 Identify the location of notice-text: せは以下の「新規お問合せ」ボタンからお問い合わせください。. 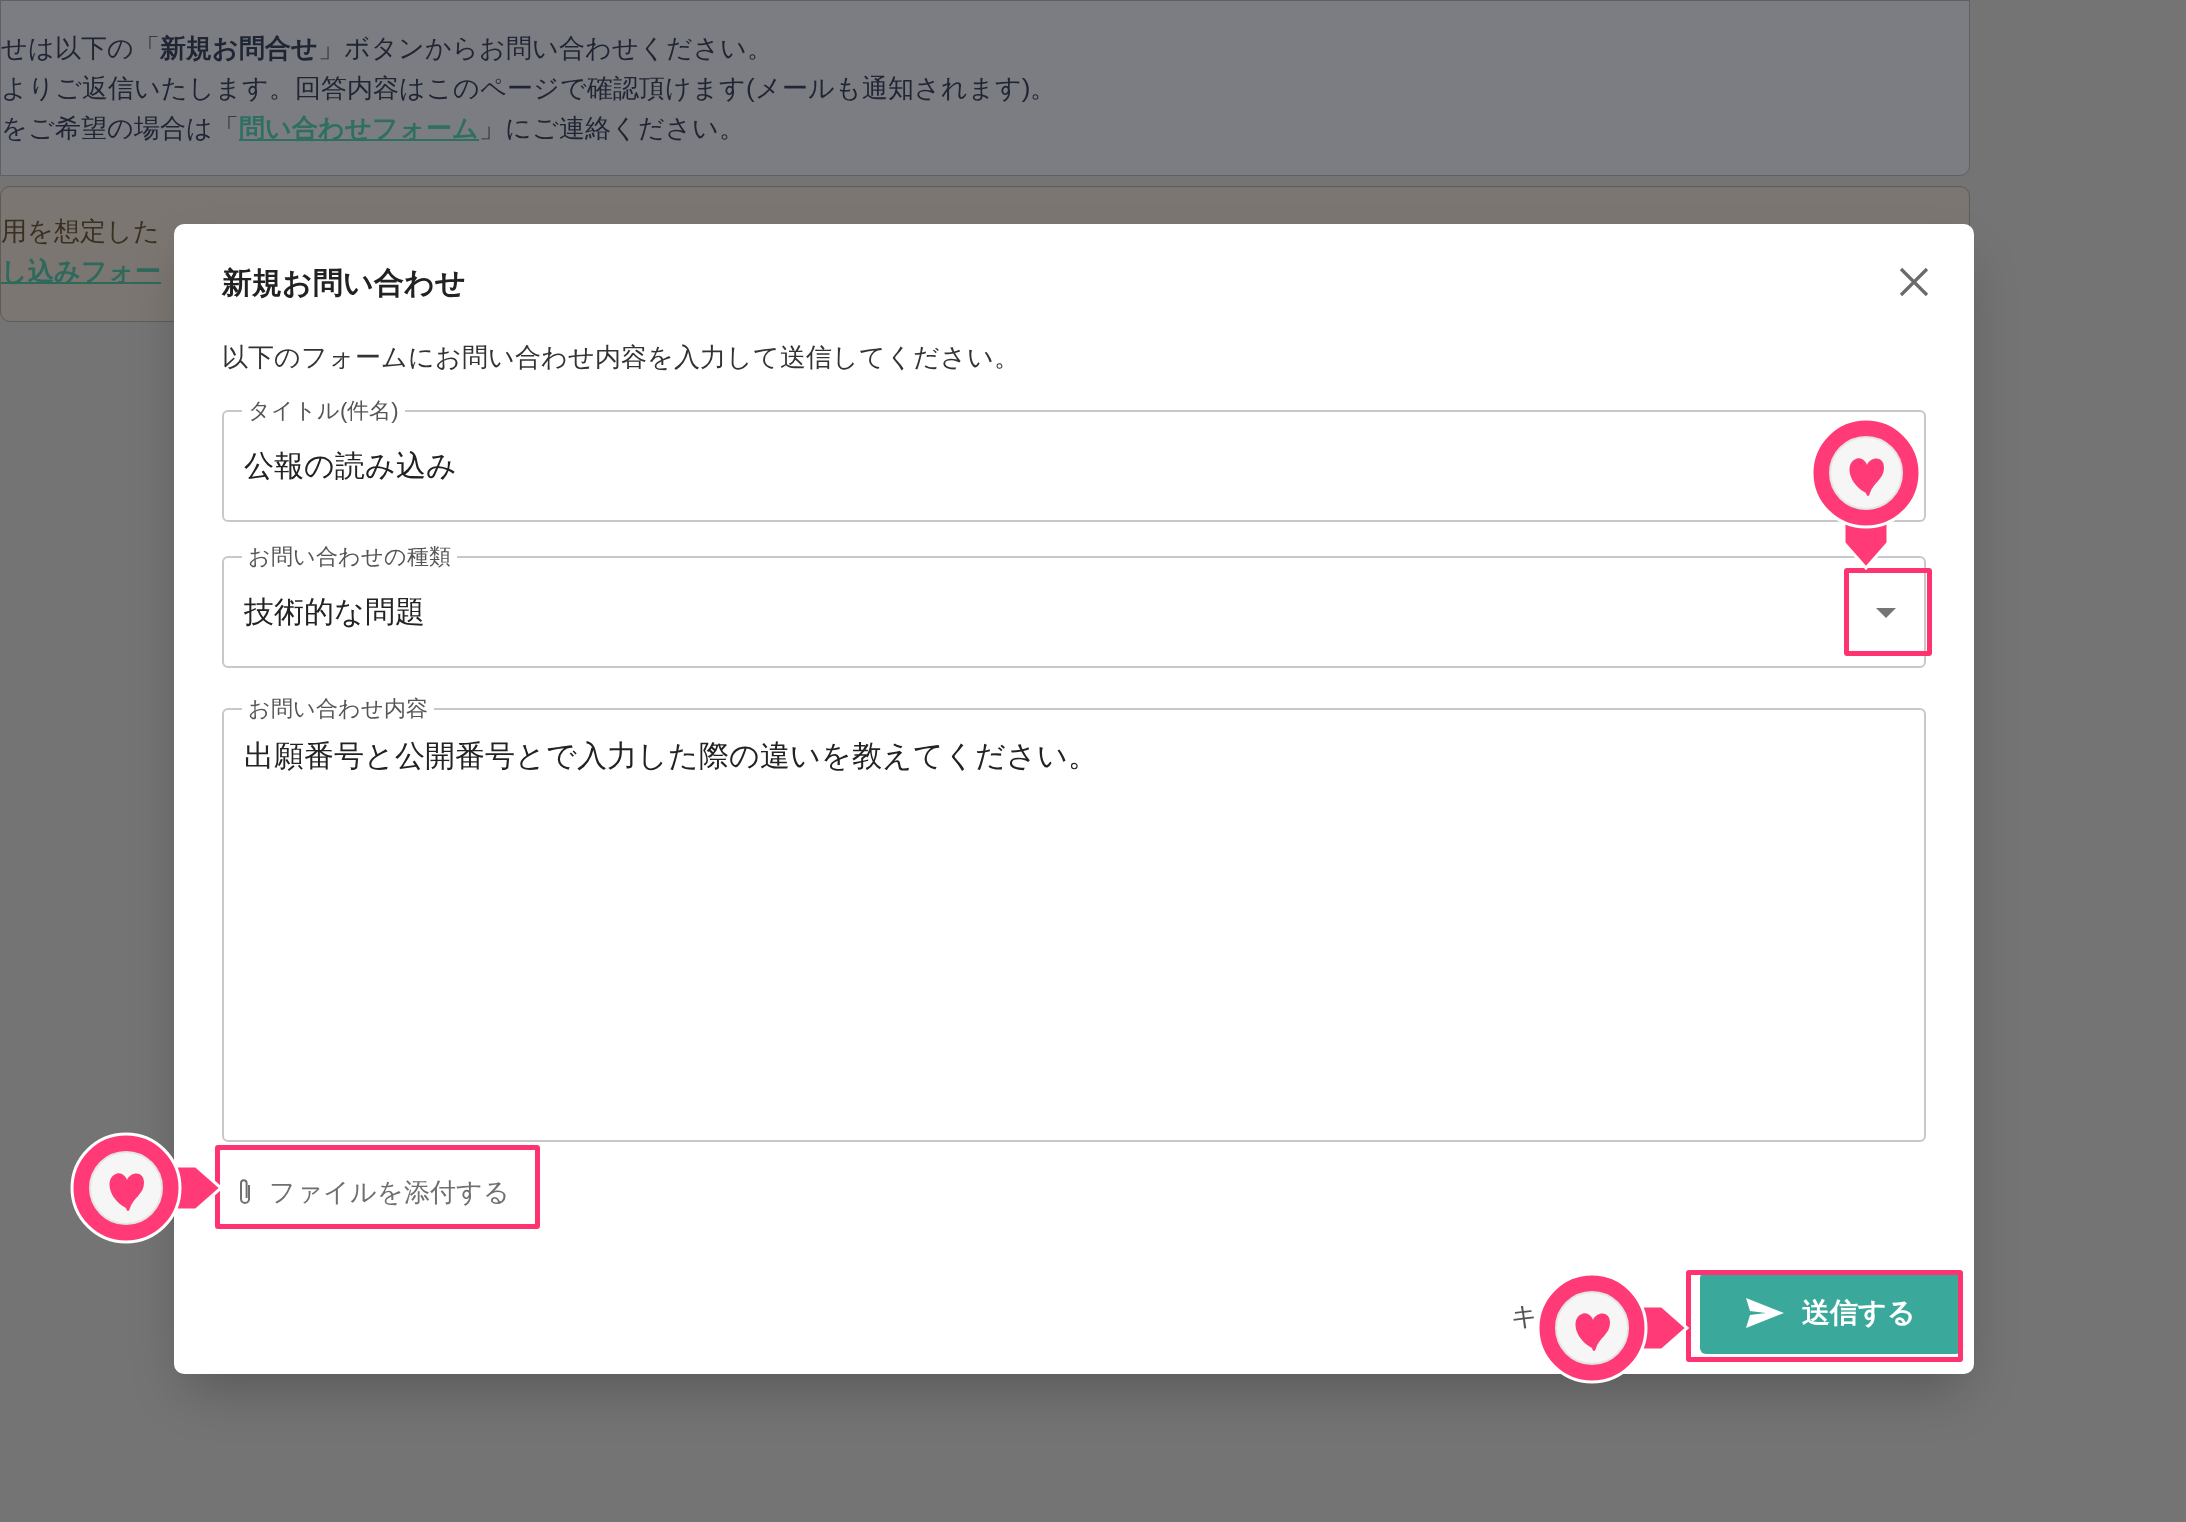
(387, 48).